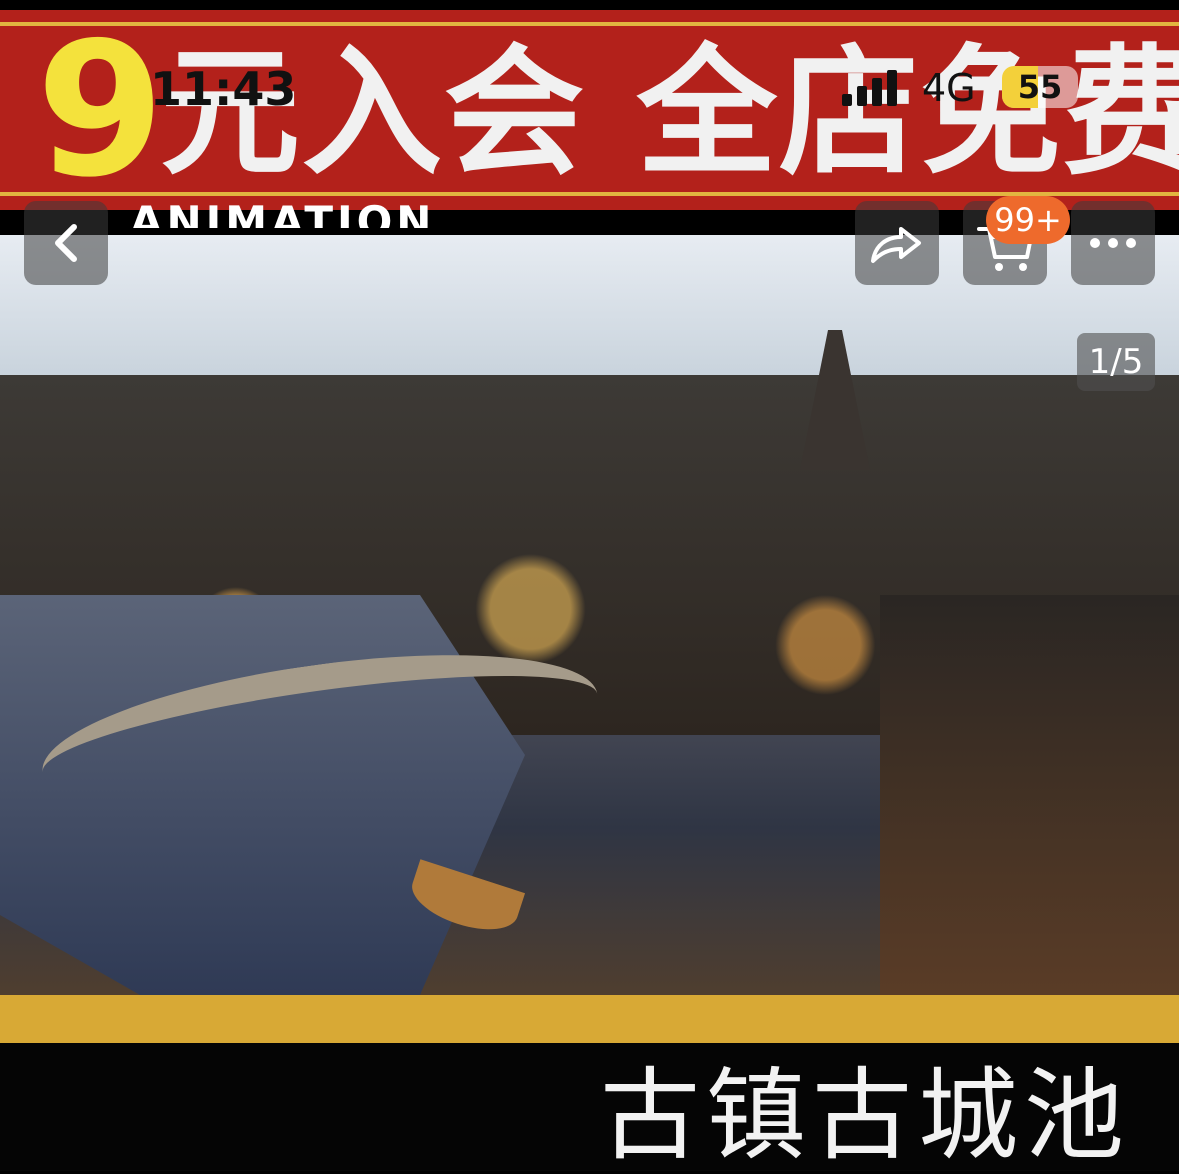 The height and width of the screenshot is (1174, 1179). Describe the element at coordinates (1116, 362) in the screenshot. I see `image-counter: 1/5` at that location.